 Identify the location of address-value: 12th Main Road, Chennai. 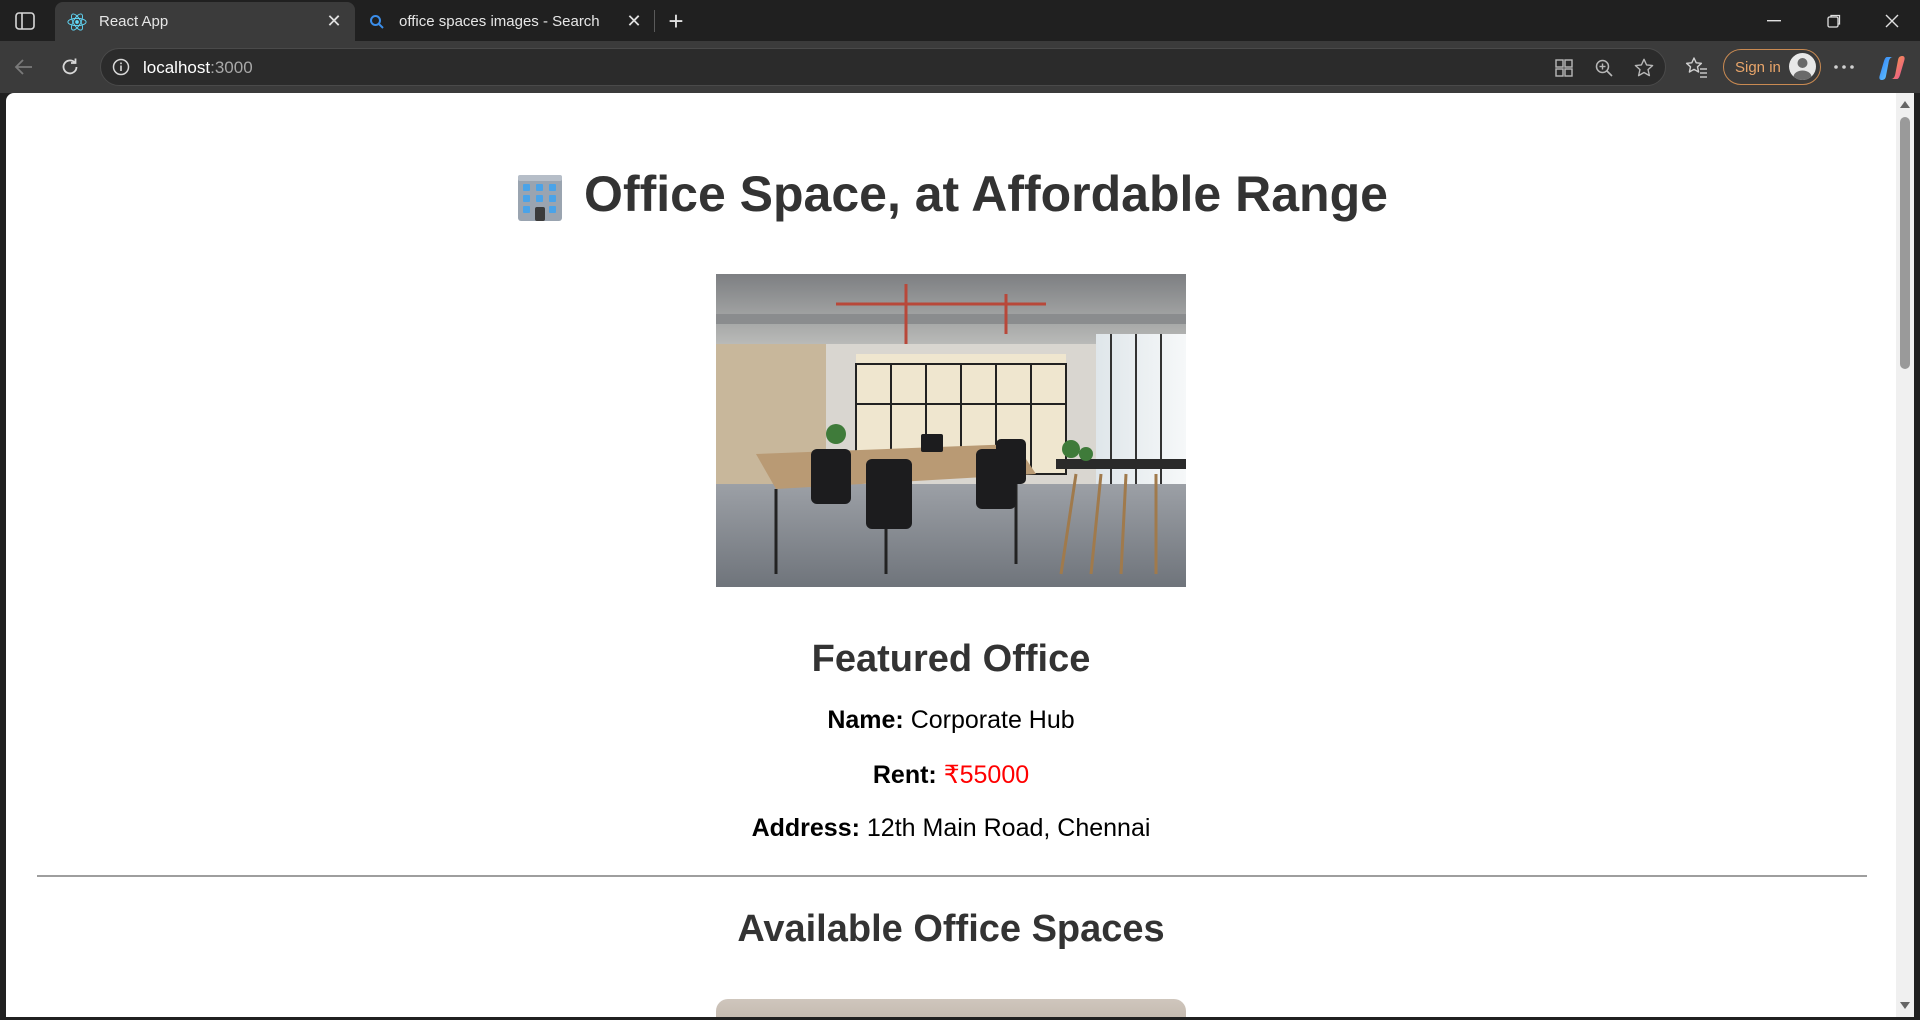
(1008, 828).